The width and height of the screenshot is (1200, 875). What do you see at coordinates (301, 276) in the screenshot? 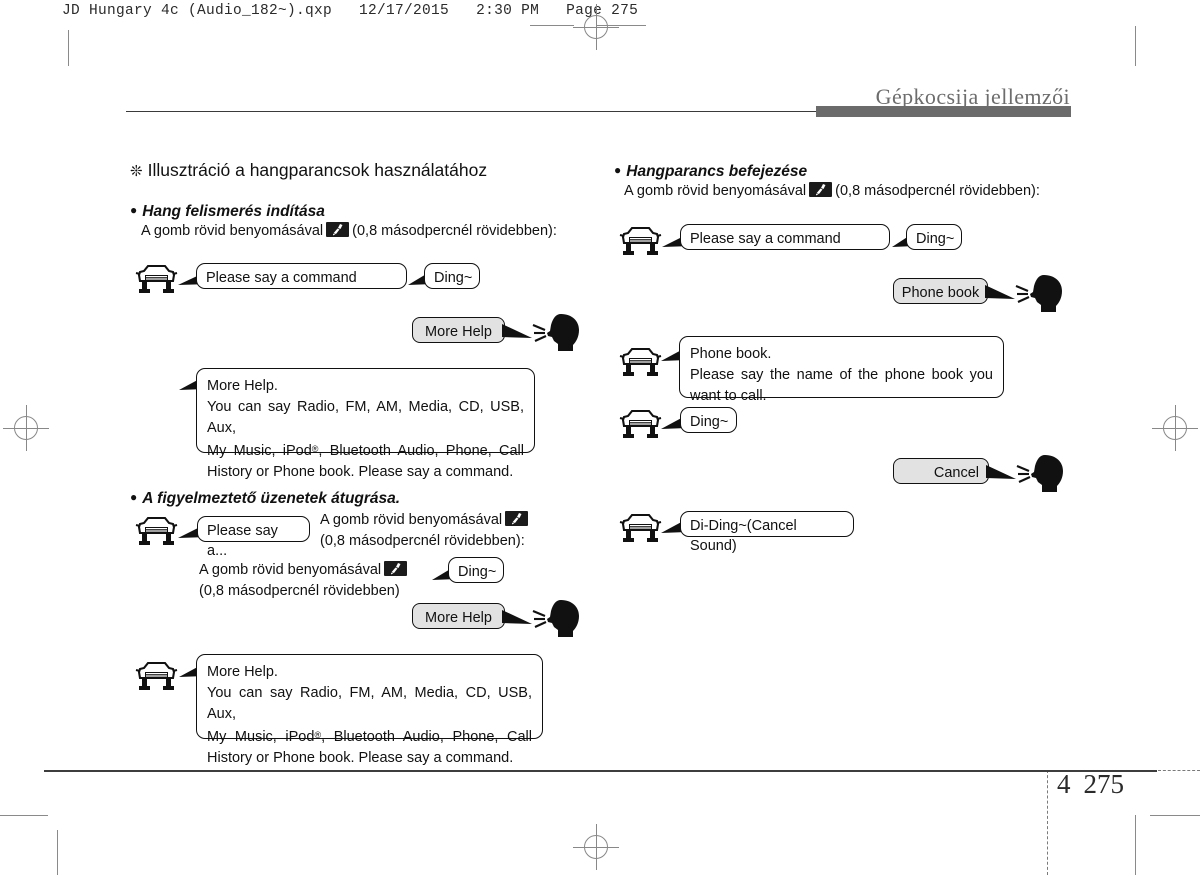
I see `bubble-please-say-a-command: Please say a command` at bounding box center [301, 276].